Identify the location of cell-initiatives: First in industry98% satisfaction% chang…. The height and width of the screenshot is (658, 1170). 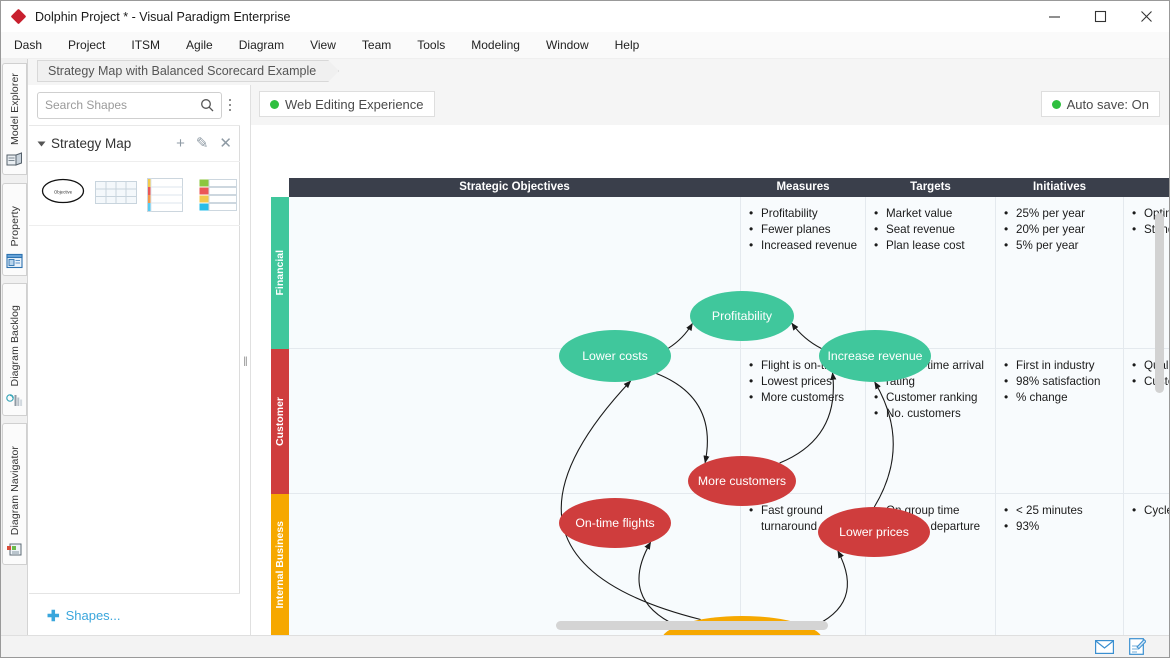
(1060, 421).